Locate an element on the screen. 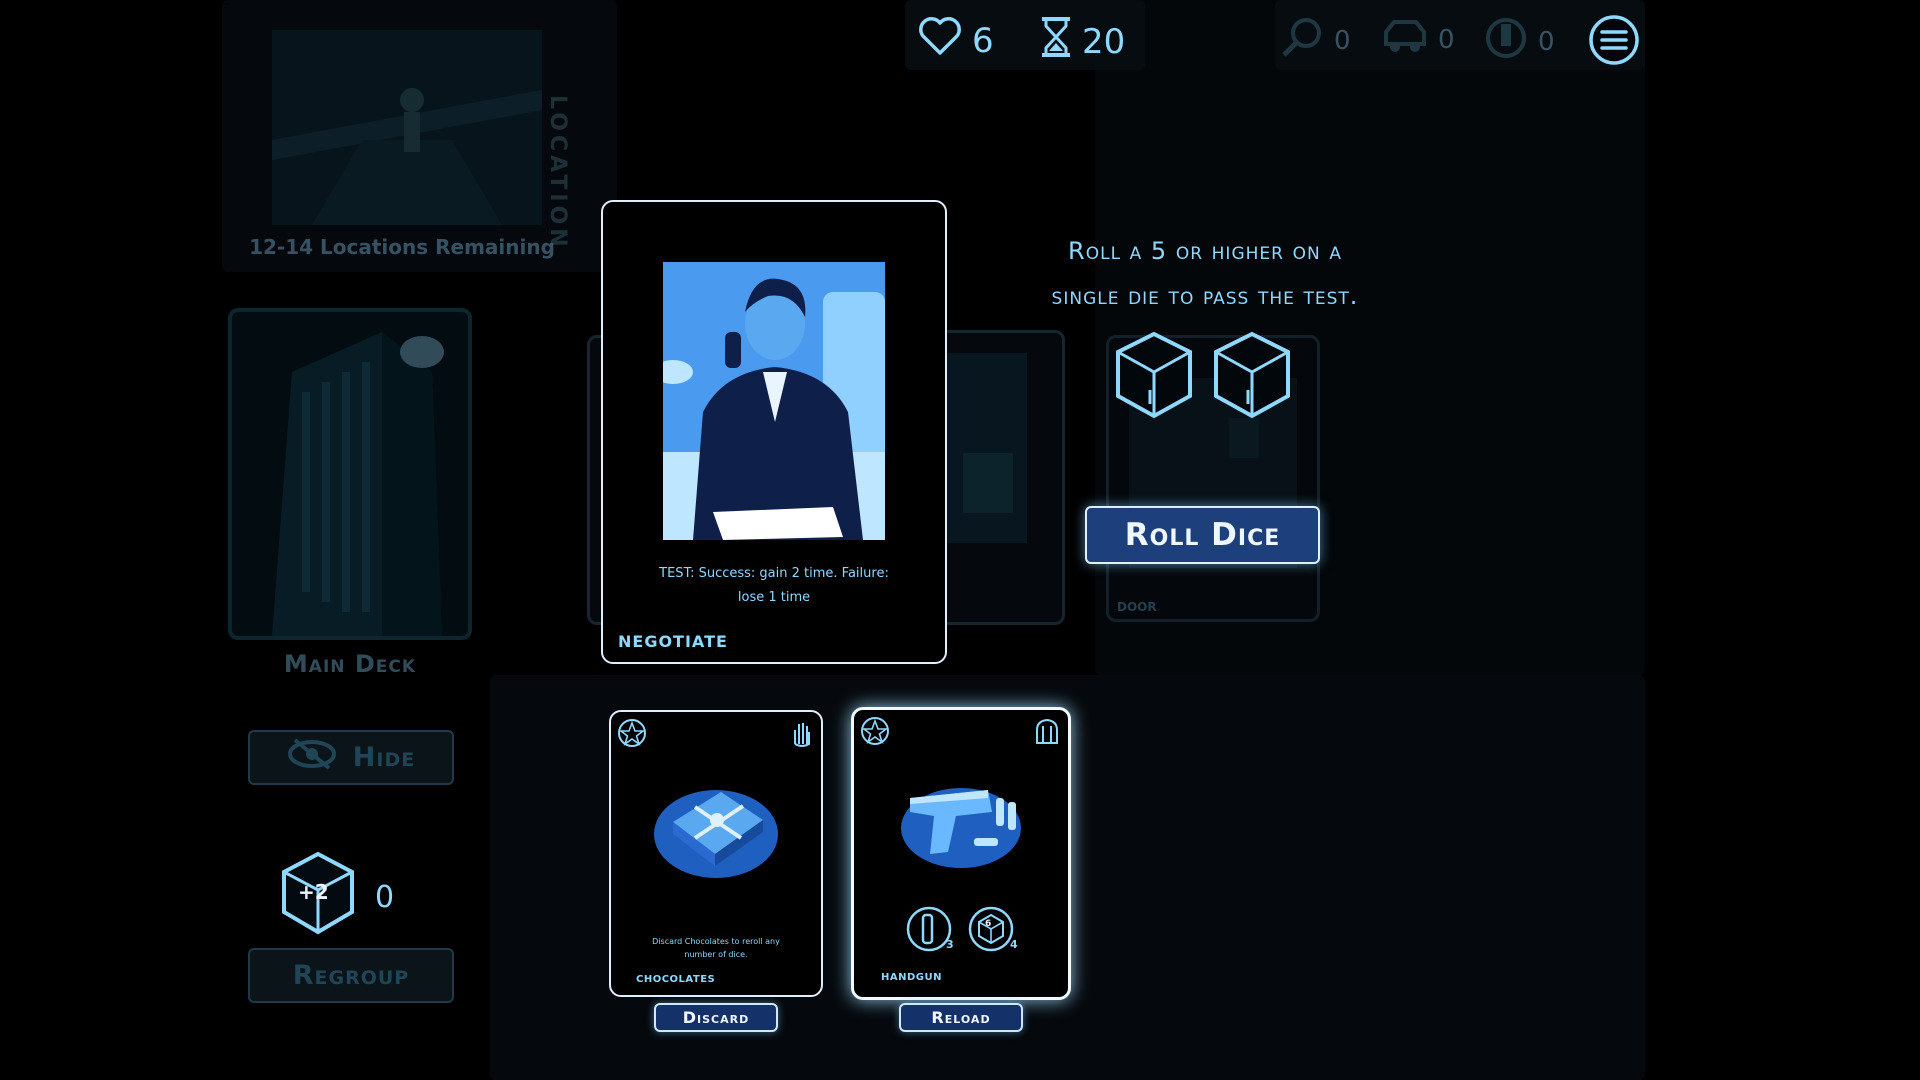  time-stat: 20 is located at coordinates (1082, 41).